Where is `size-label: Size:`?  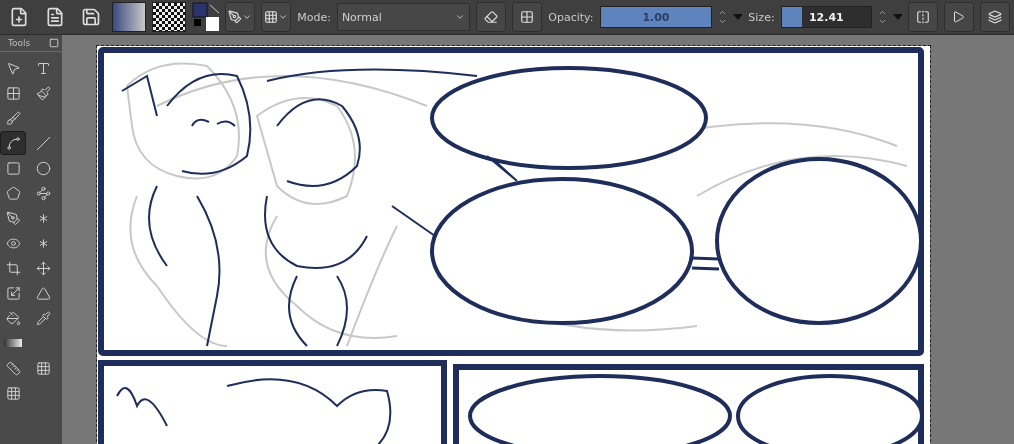 size-label: Size: is located at coordinates (761, 17).